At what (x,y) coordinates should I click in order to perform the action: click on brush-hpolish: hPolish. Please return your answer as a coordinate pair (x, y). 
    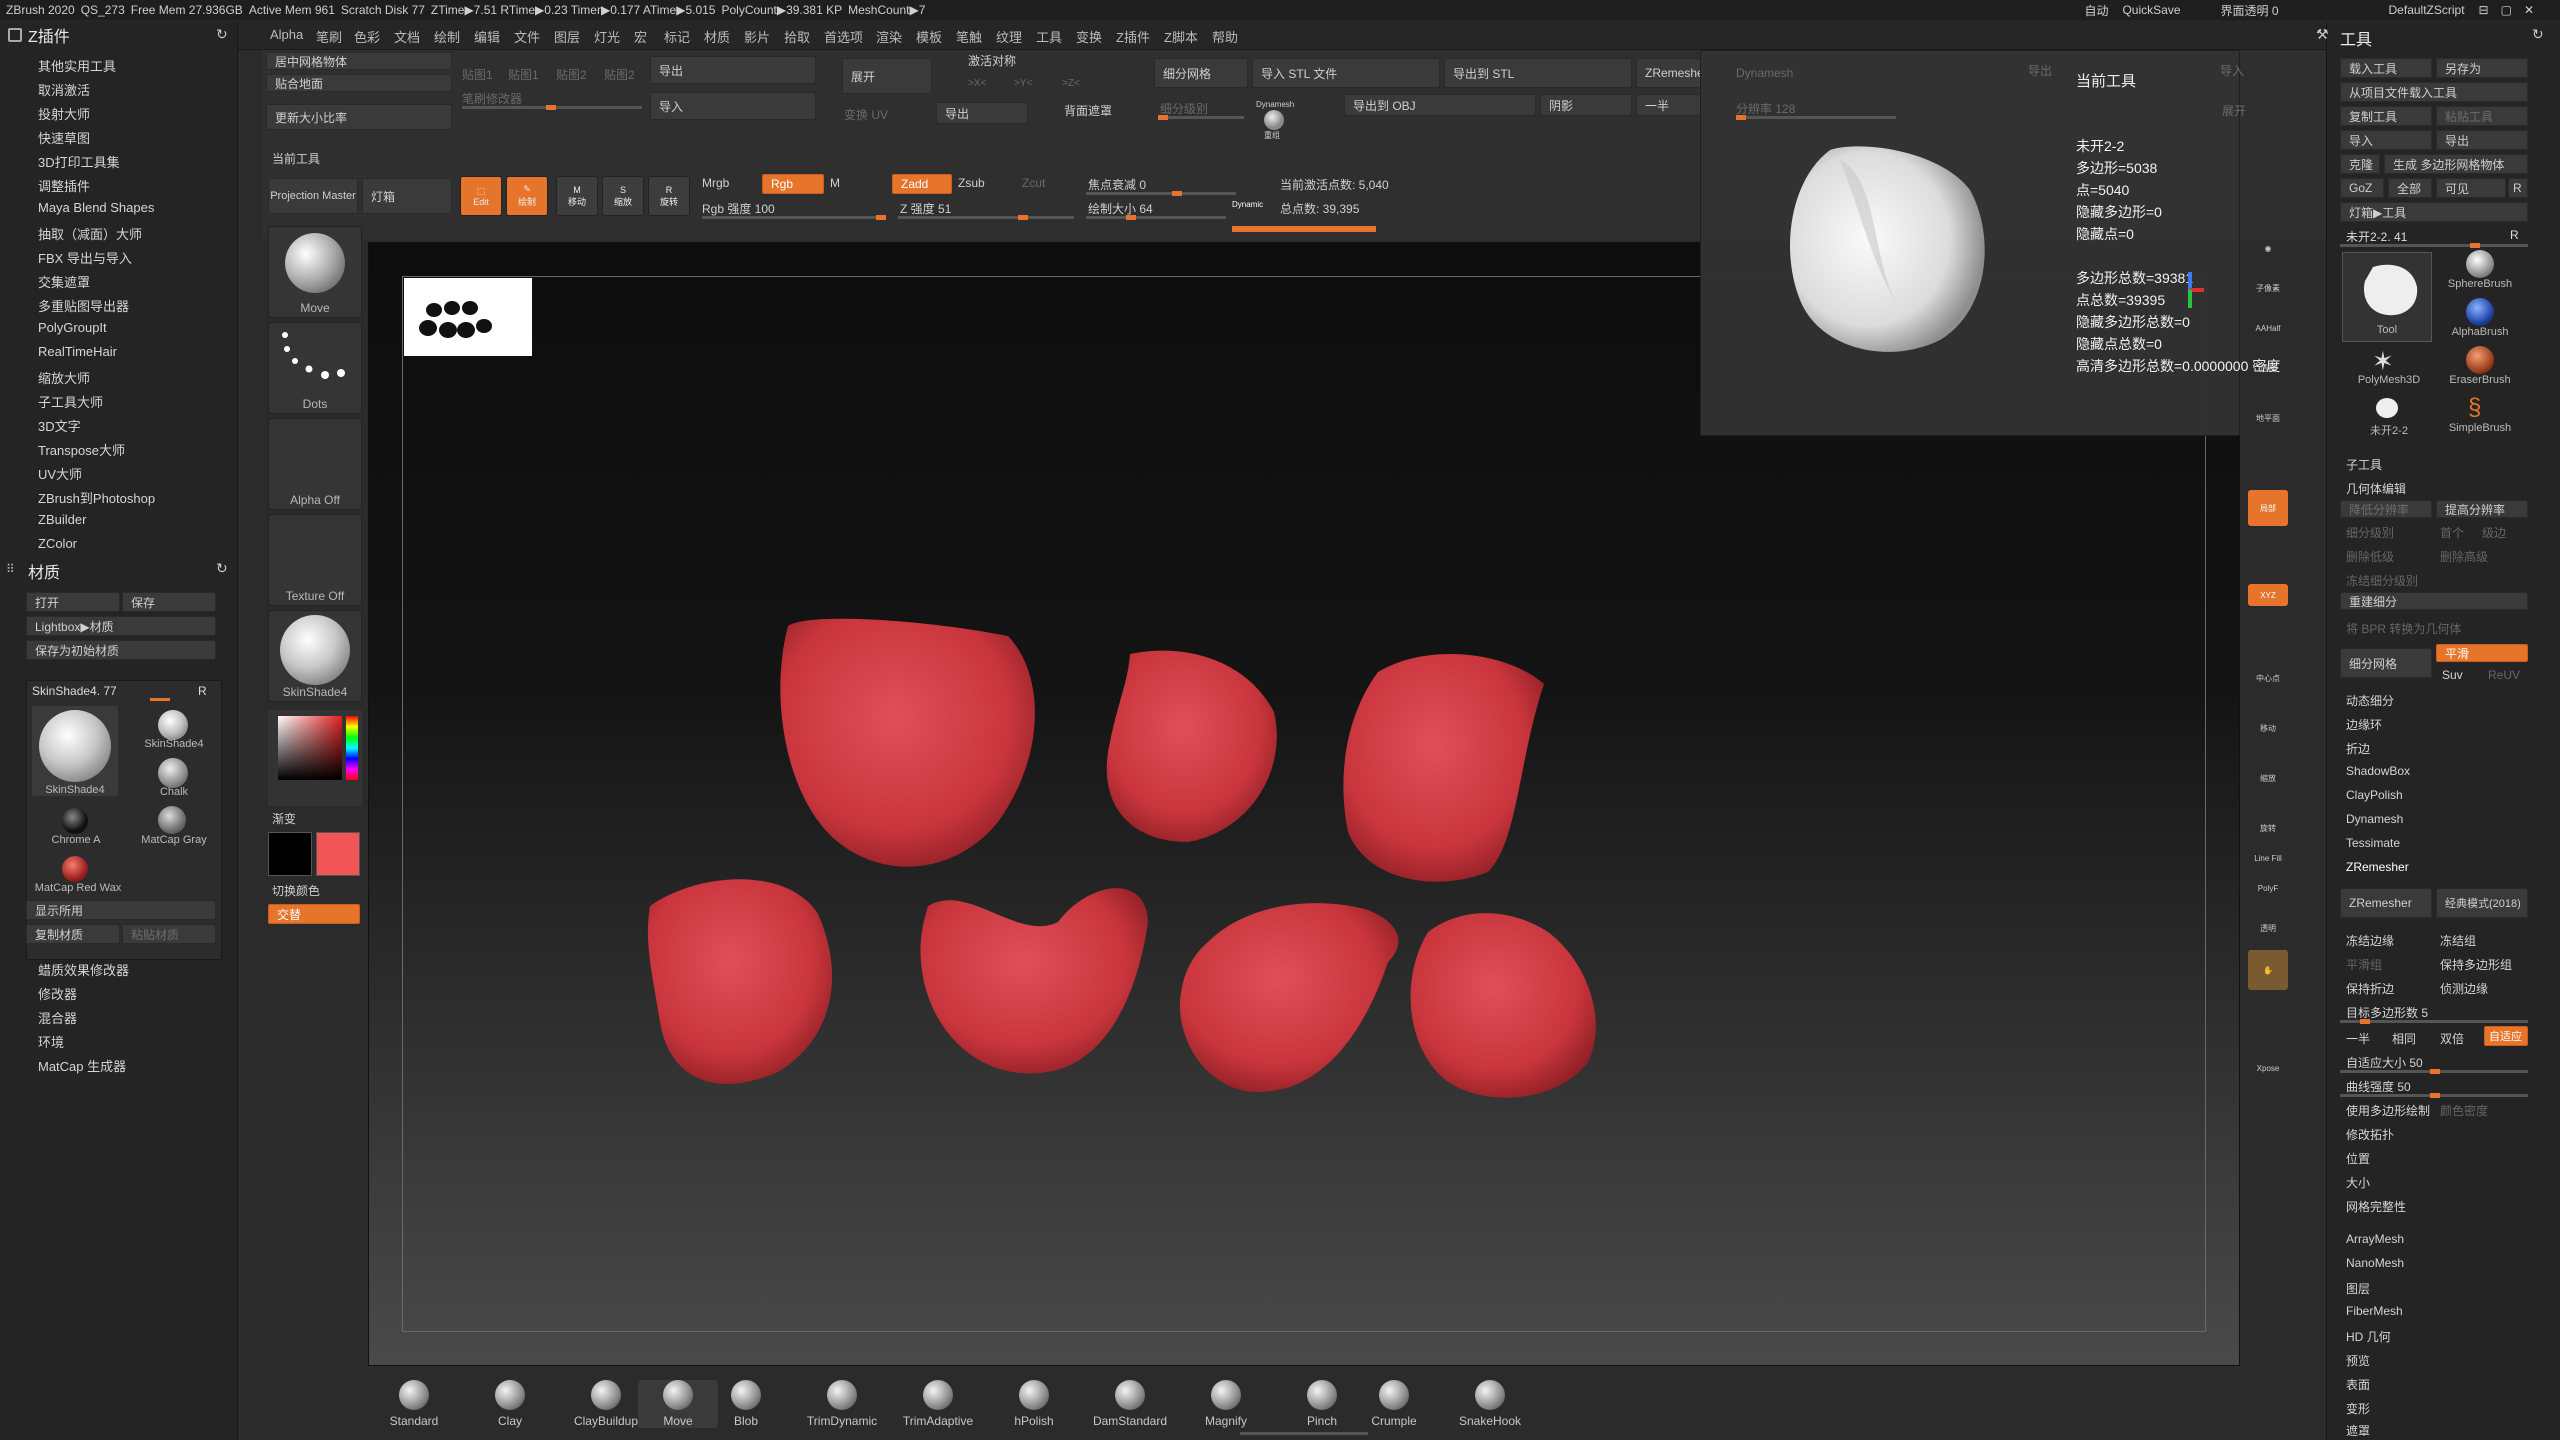
    Looking at the image, I should click on (1034, 1404).